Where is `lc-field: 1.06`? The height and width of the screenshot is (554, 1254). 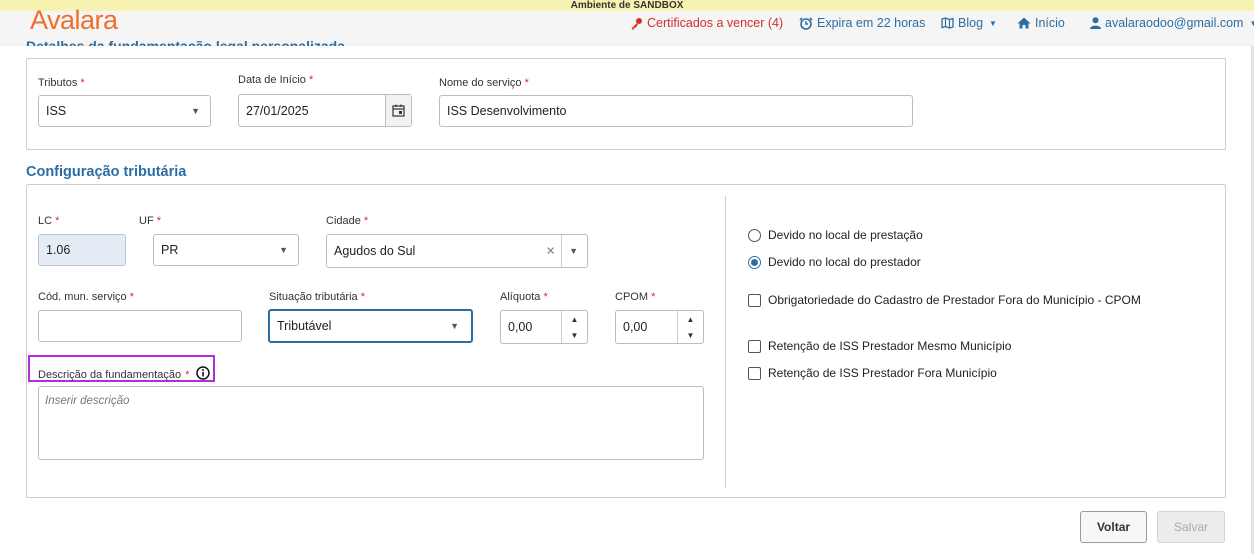
lc-field: 1.06 is located at coordinates (82, 250).